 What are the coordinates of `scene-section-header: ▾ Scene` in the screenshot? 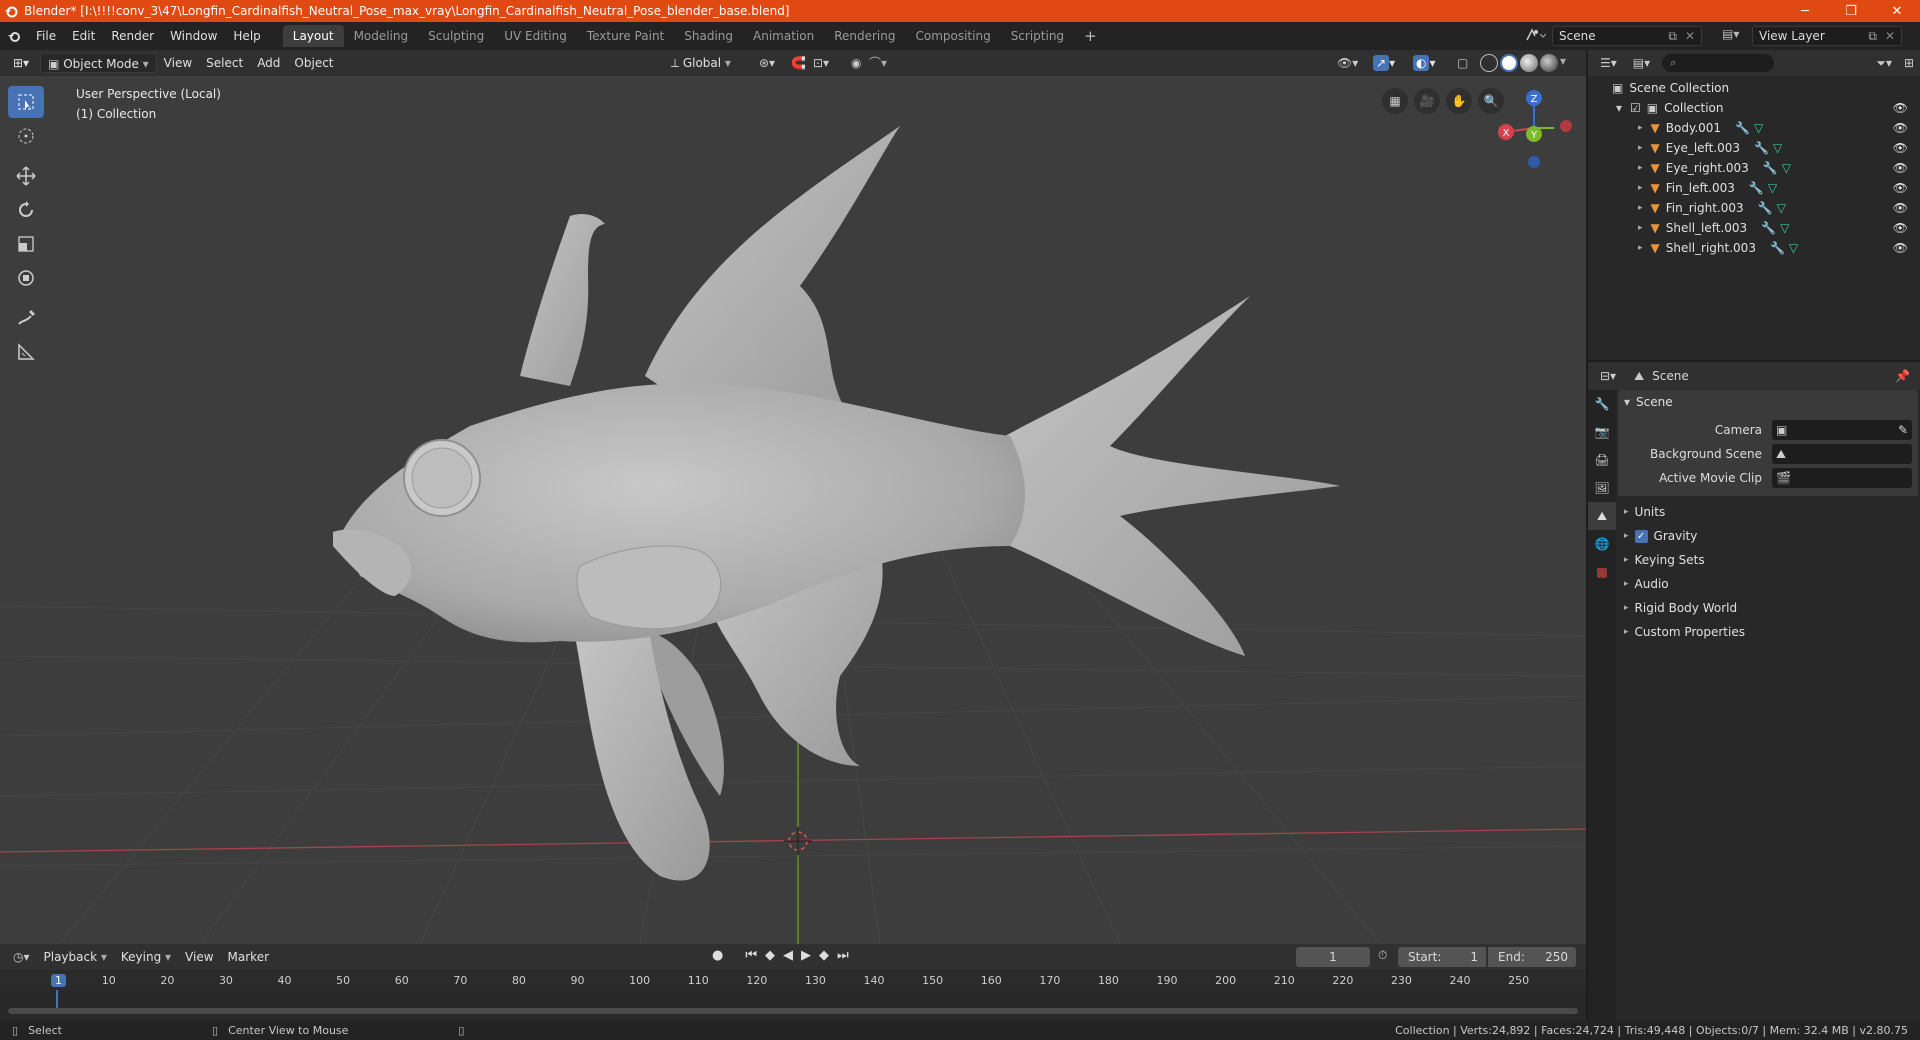 It's located at (1768, 402).